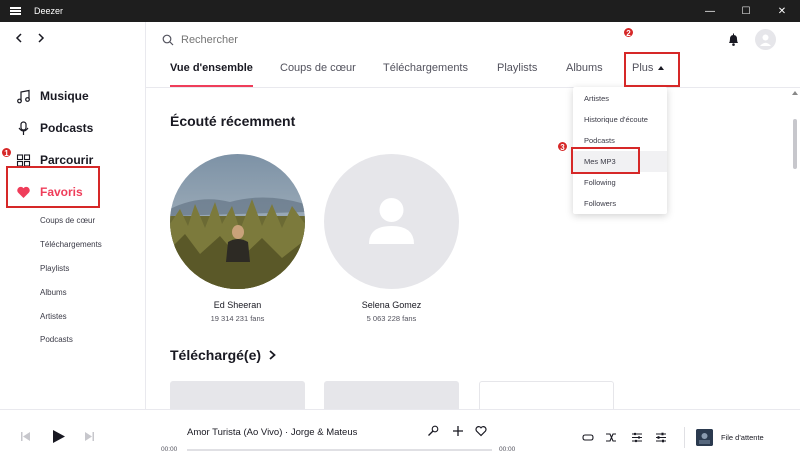  Describe the element at coordinates (211, 74) in the screenshot. I see `tab-vue-ensemble: Vue d'ensemble` at that location.